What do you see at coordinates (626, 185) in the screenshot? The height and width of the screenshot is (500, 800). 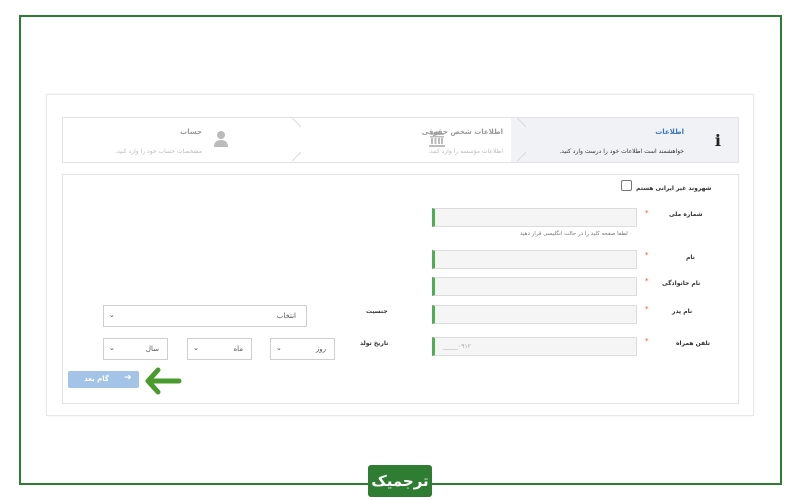 I see `foreign-citizen-checkbox` at bounding box center [626, 185].